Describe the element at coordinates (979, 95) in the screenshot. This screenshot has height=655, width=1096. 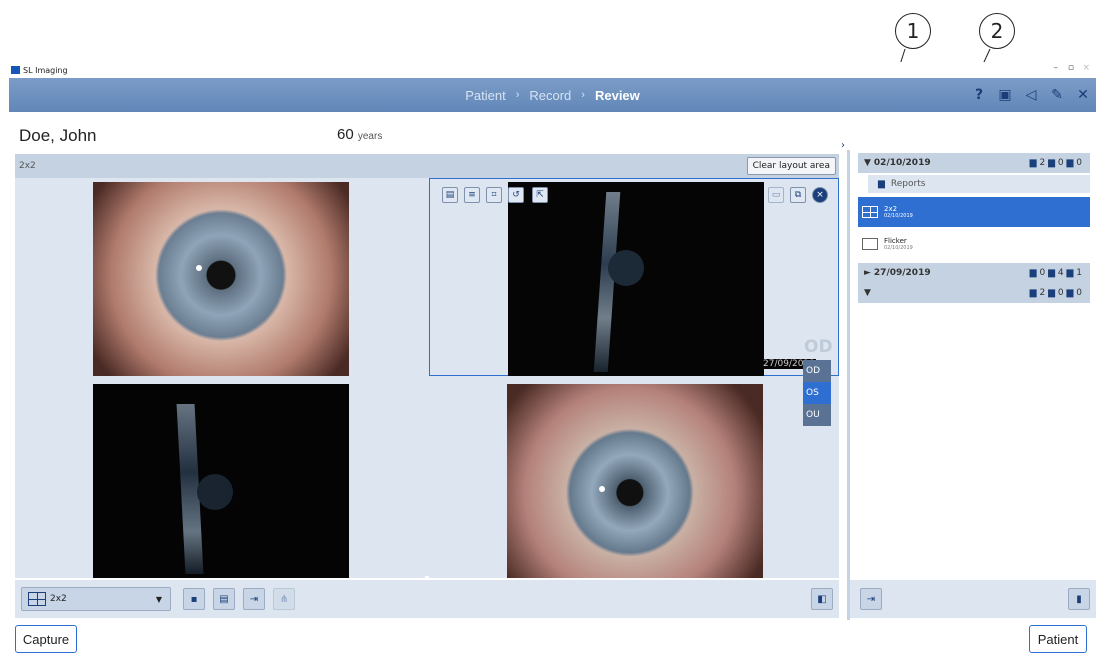
I see `help-icon: ?` at that location.